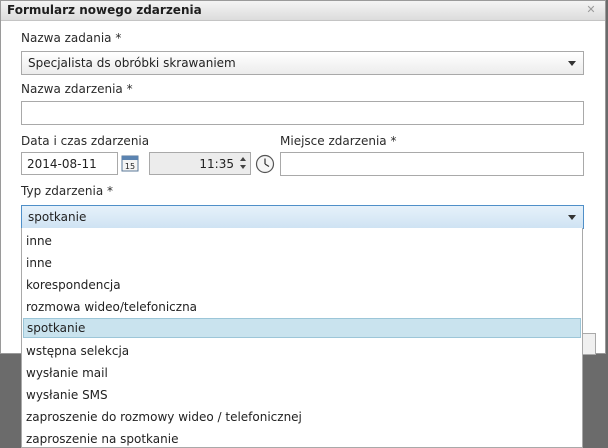 The image size is (608, 448). I want to click on calendar-icon: 15, so click(130, 163).